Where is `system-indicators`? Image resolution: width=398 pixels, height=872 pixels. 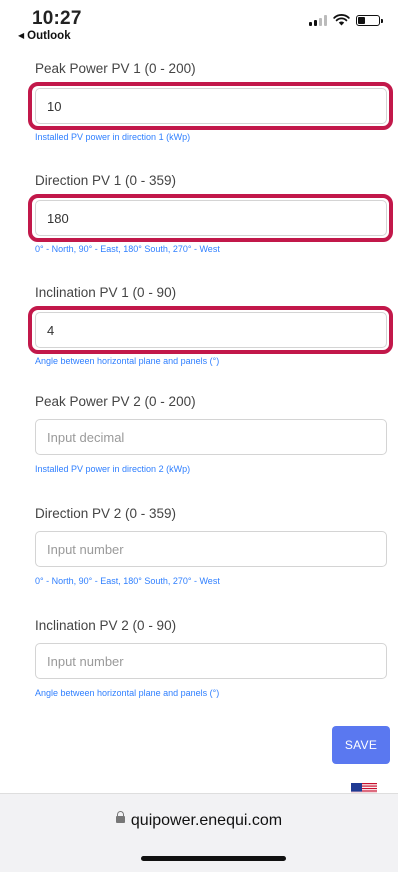 system-indicators is located at coordinates (344, 20).